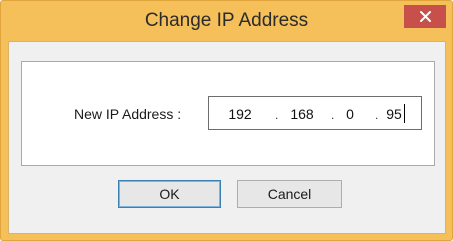 This screenshot has width=453, height=241. I want to click on close-button, so click(425, 16).